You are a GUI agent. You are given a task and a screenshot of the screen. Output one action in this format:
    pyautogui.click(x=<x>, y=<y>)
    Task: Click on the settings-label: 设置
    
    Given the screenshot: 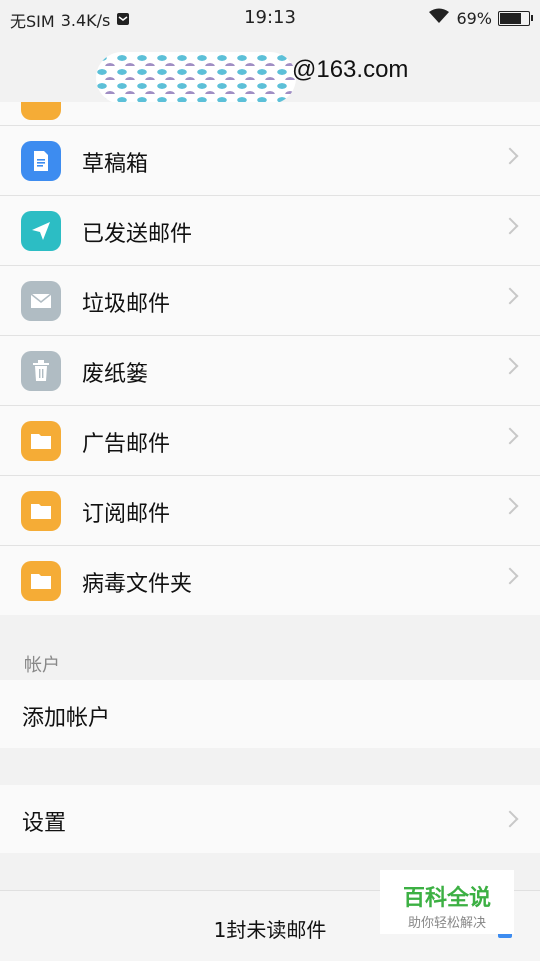 What is the action you would take?
    pyautogui.click(x=44, y=823)
    